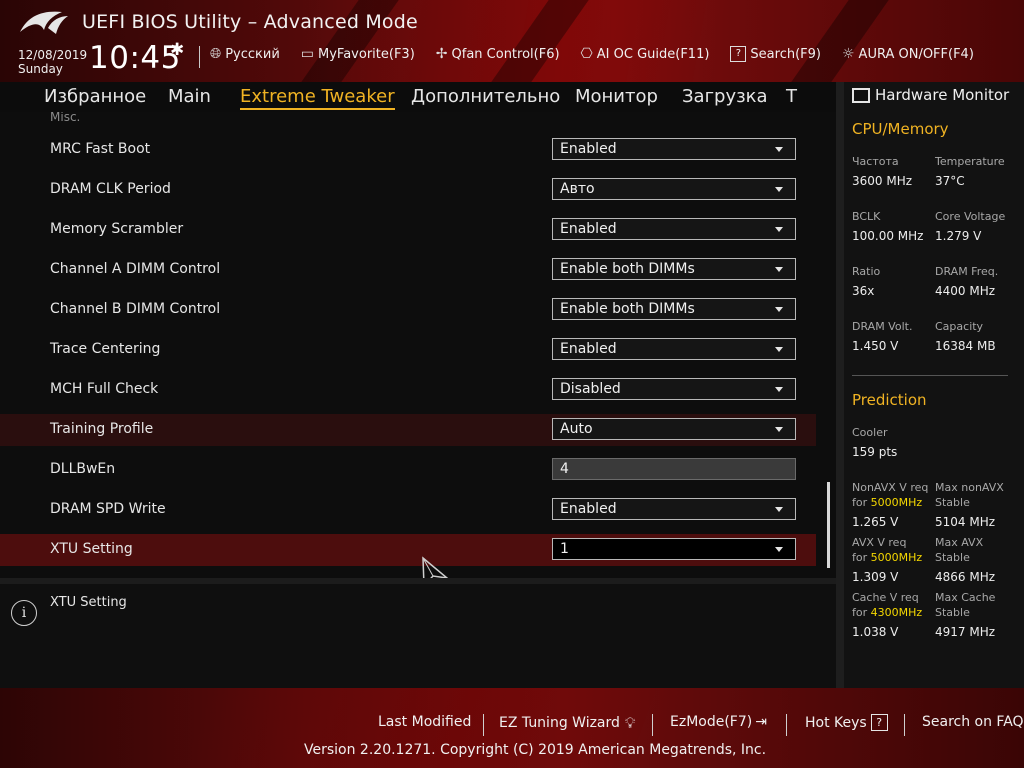 The image size is (1024, 768). What do you see at coordinates (674, 149) in the screenshot?
I see `mrc-fast-boot-dropdown: Enabled` at bounding box center [674, 149].